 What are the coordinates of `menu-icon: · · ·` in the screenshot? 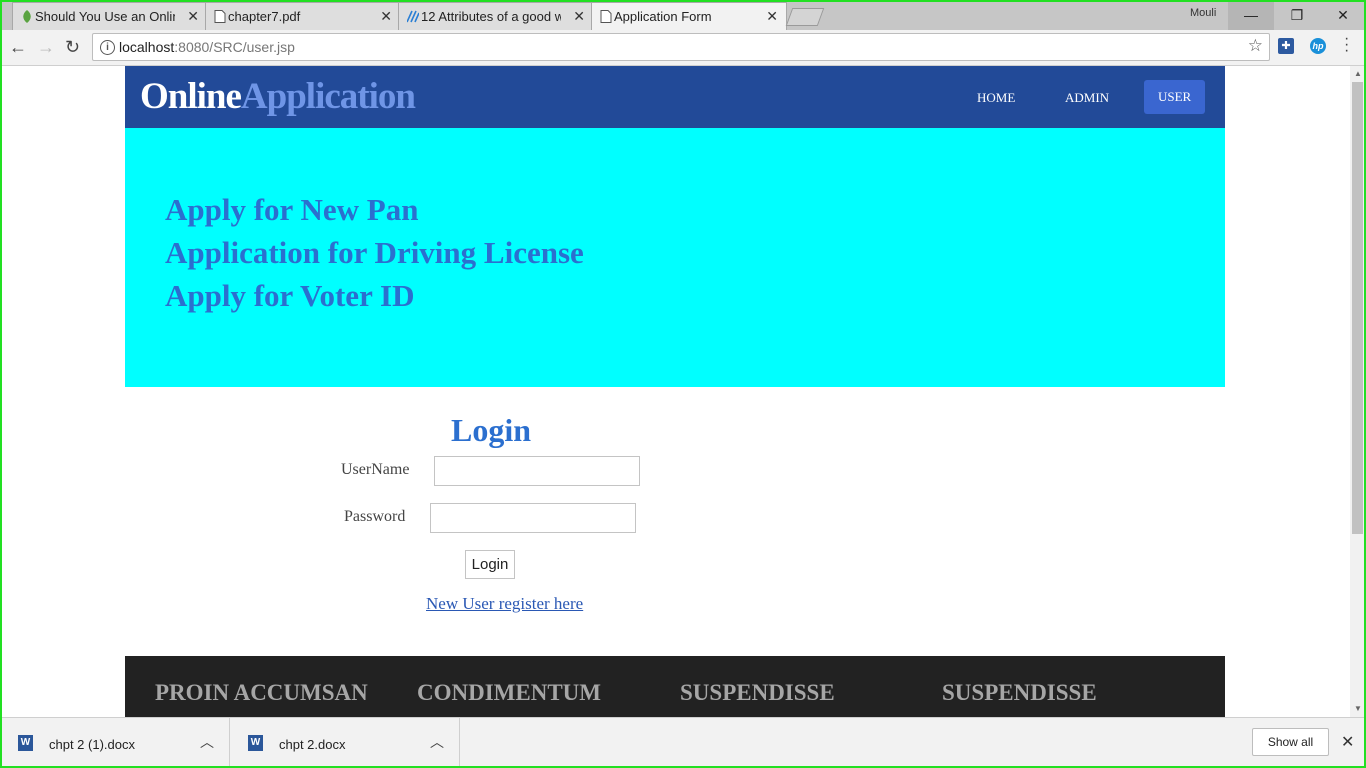 It's located at (1346, 45).